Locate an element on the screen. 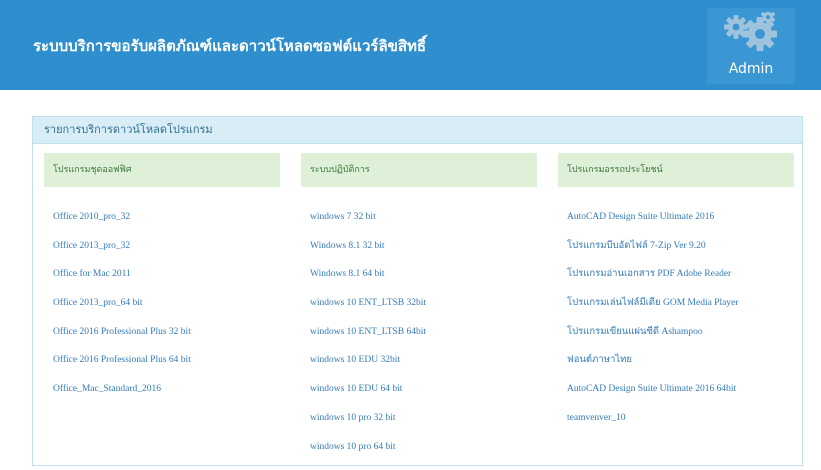  list-item: windows 10 EDU 32bit is located at coordinates (419, 365).